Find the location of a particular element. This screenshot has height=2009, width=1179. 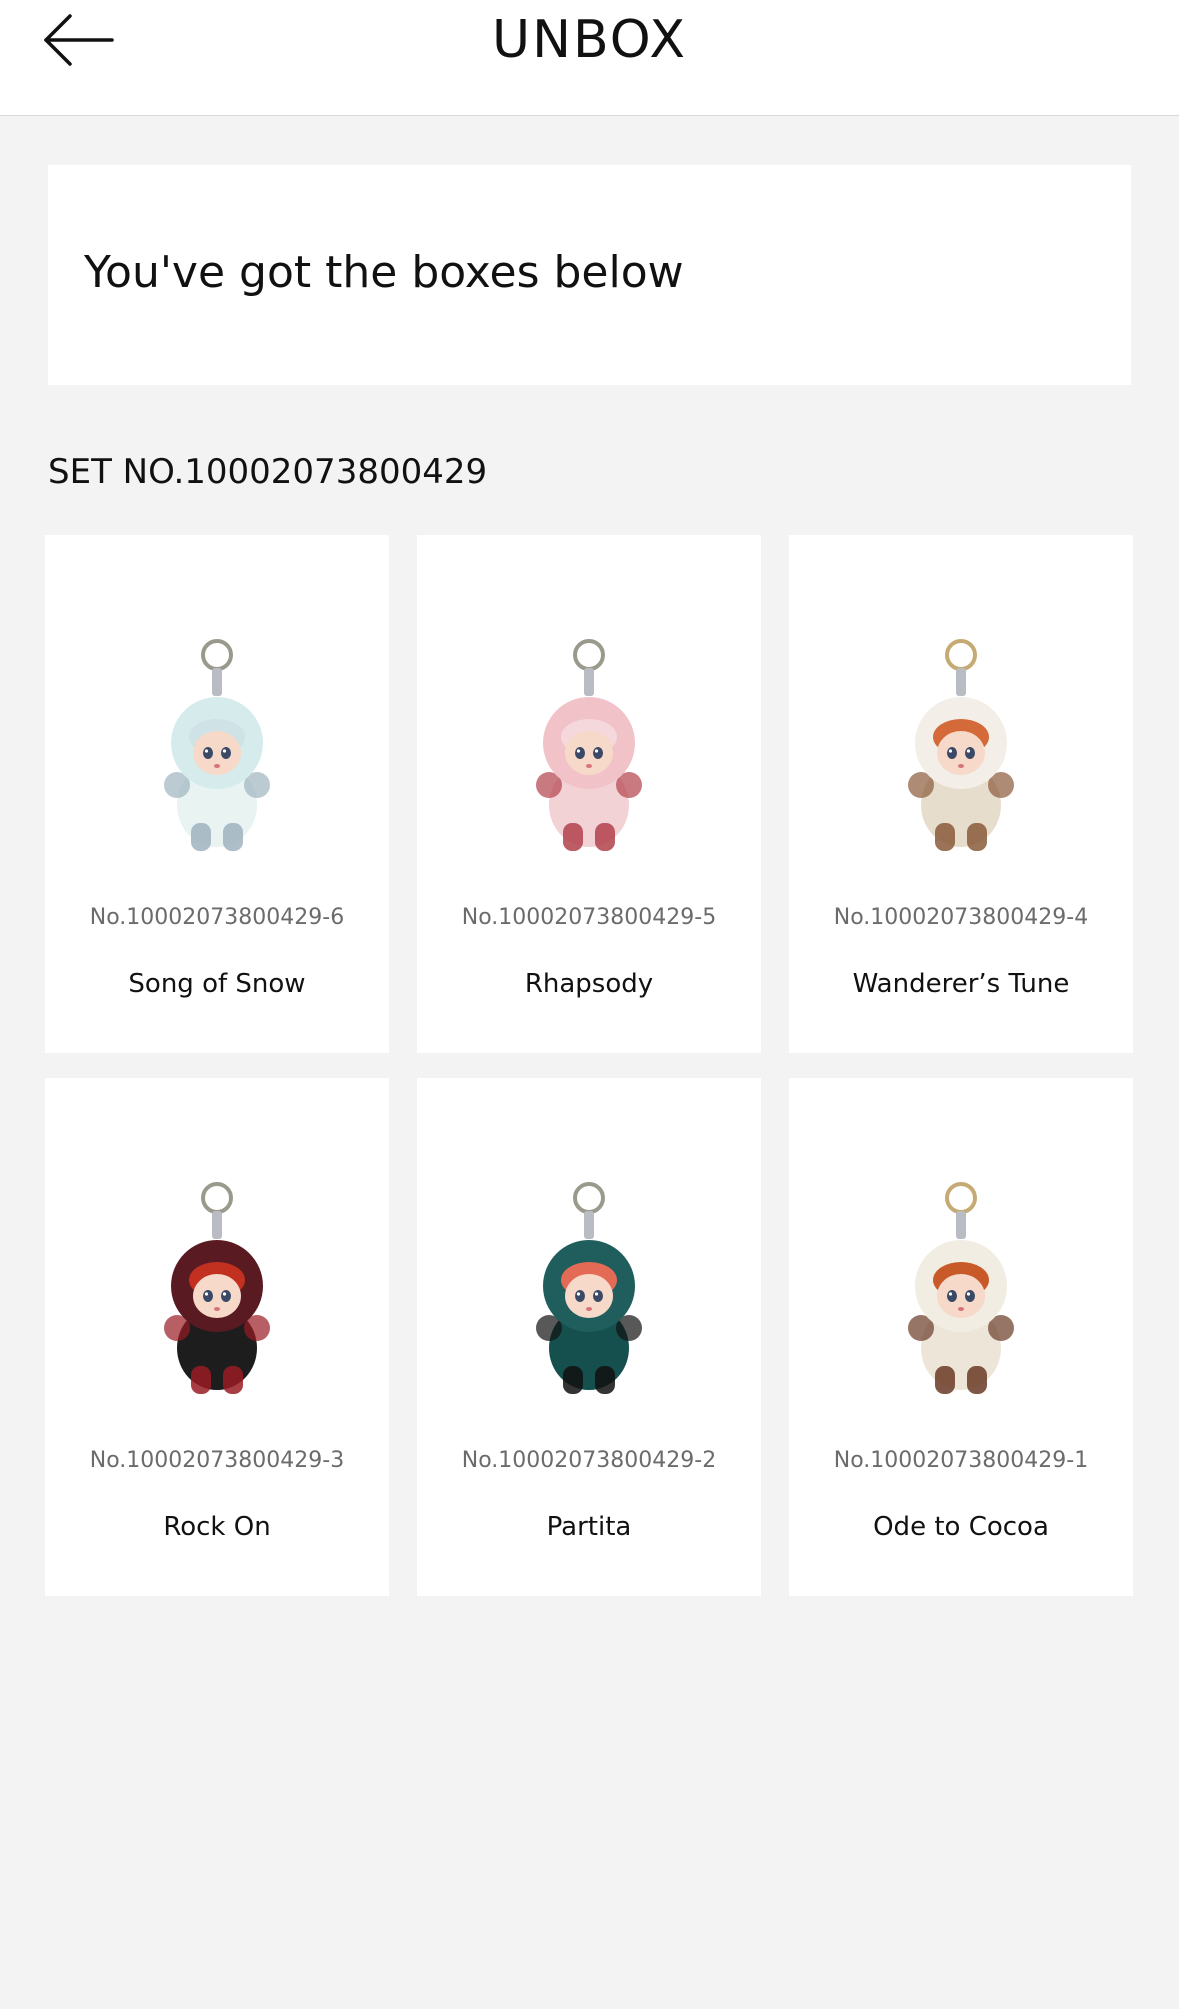

box-card: No.10002073800429-6 Song of Snow is located at coordinates (217, 794).